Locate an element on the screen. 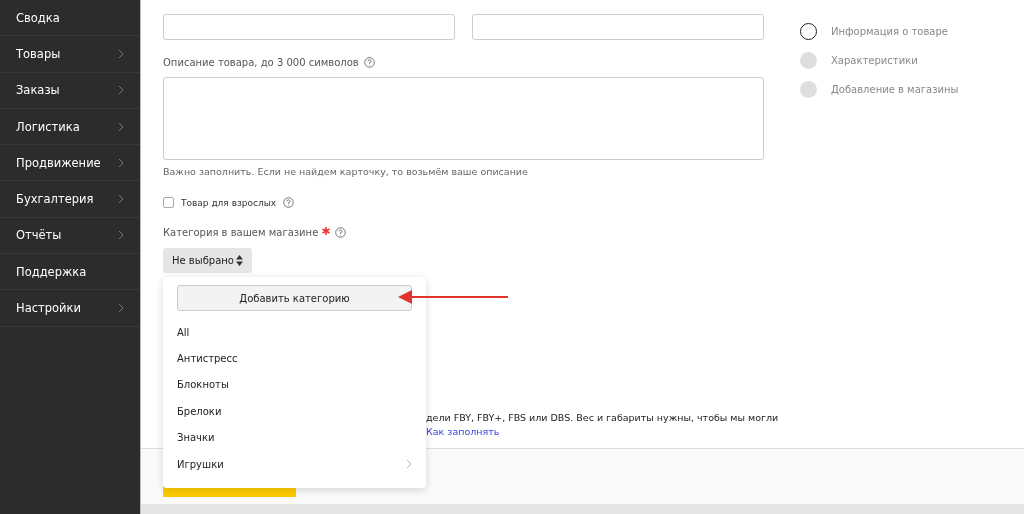 The image size is (1024, 514). delivery-text: дели FBY, FBY+, FBS или DBS. Вес и габариты нужны, чтобы мы могли is located at coordinates (602, 418).